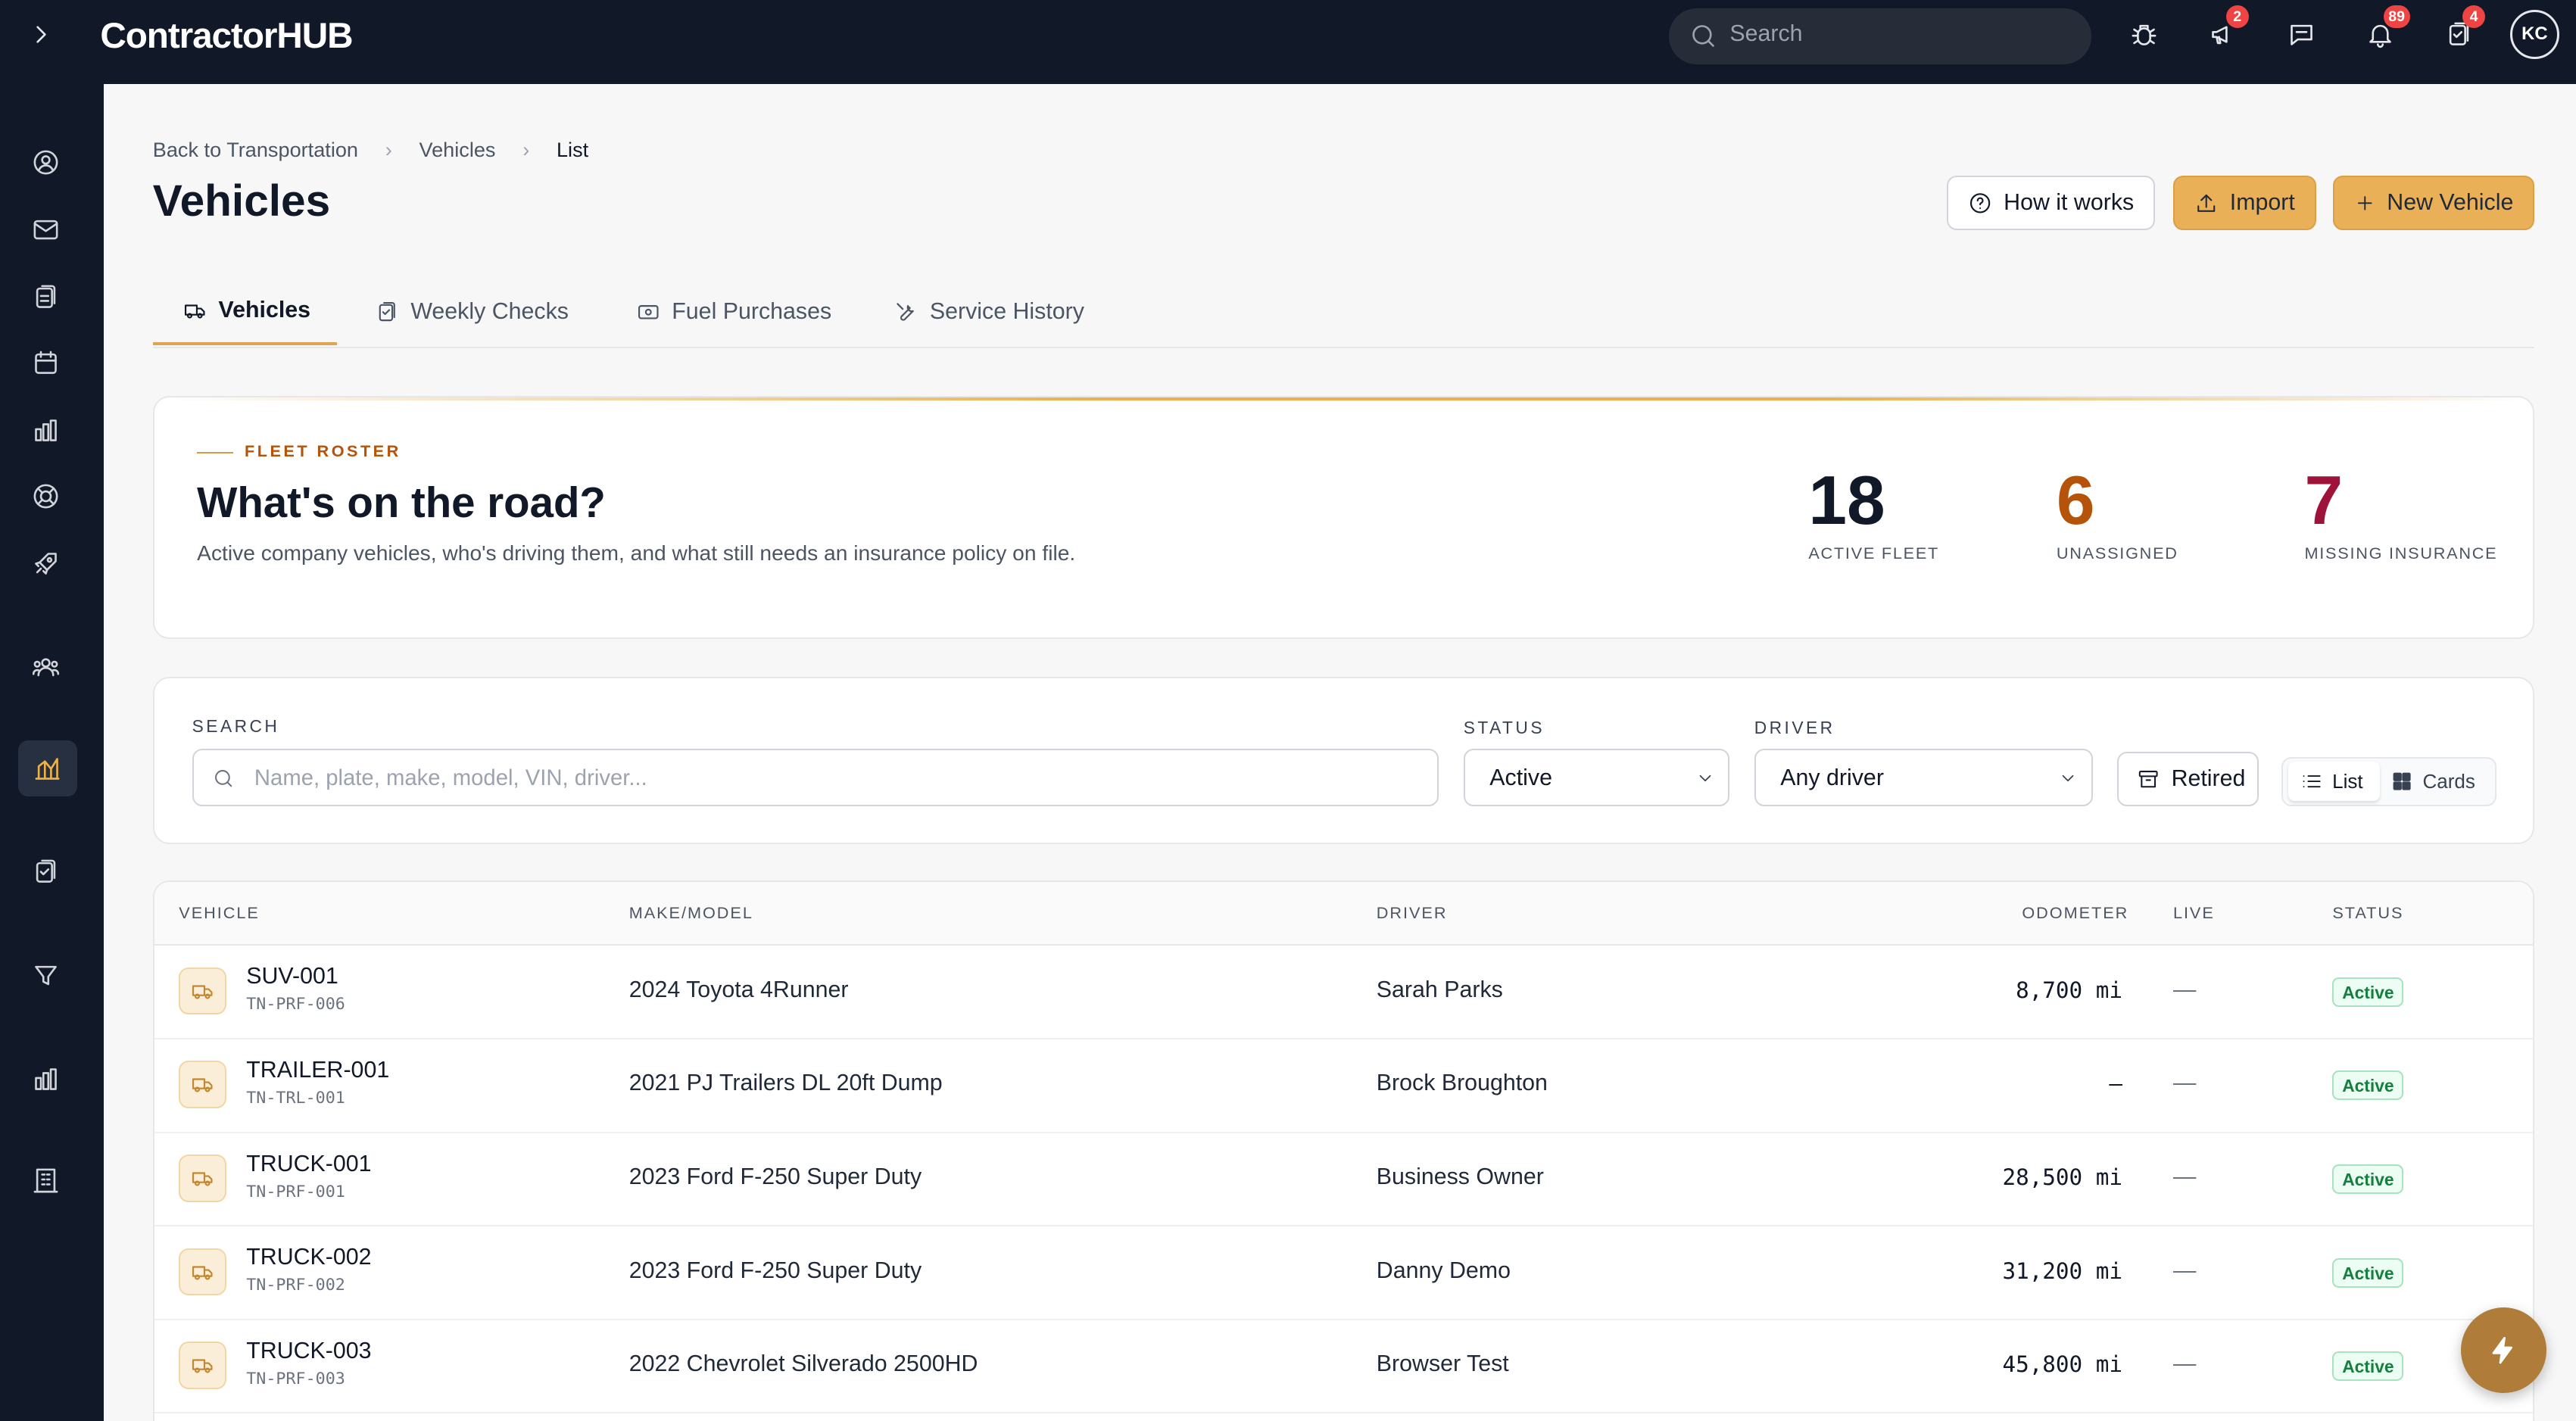 Image resolution: width=2576 pixels, height=1421 pixels. Describe the element at coordinates (46, 363) in the screenshot. I see `calendar-icon` at that location.